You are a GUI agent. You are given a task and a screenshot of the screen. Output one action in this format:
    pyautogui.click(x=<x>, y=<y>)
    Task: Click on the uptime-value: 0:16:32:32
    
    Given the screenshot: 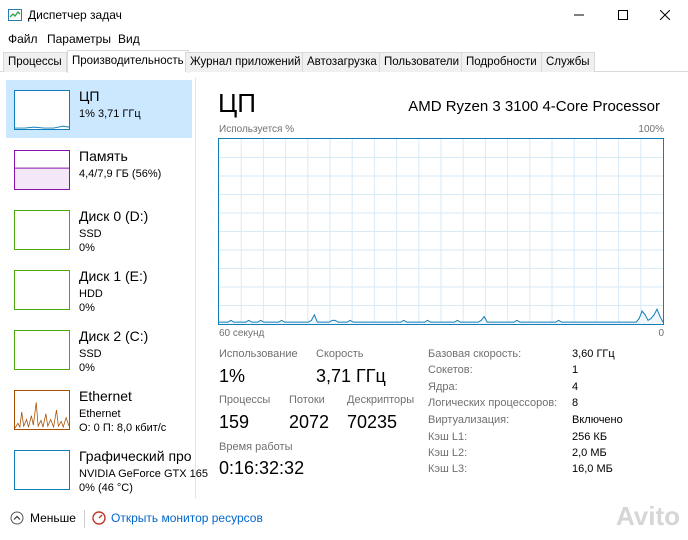 What is the action you would take?
    pyautogui.click(x=262, y=468)
    